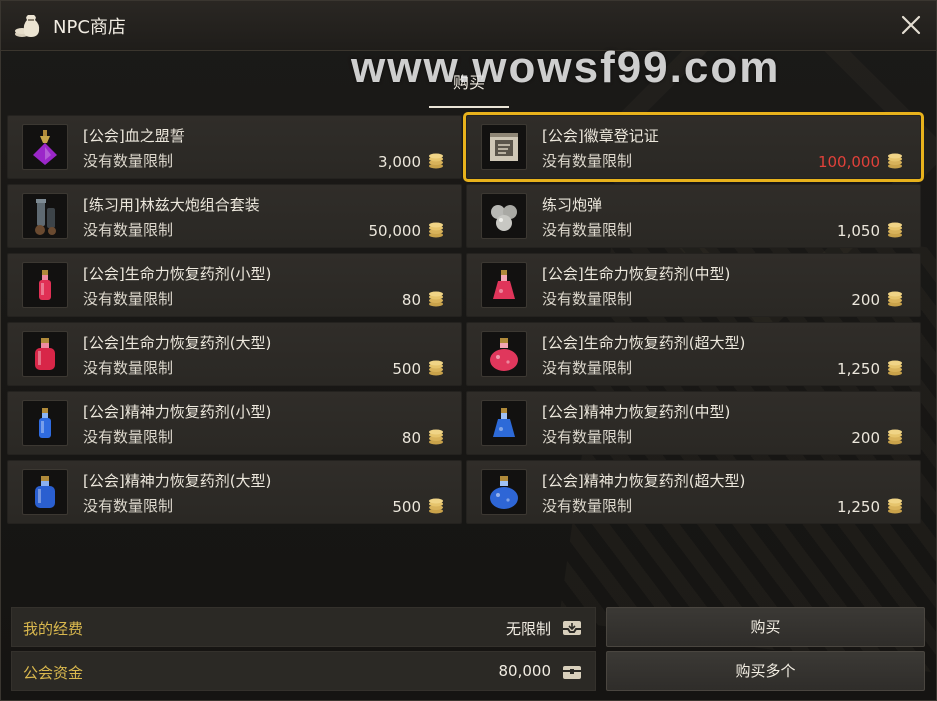 This screenshot has height=701, width=937. Describe the element at coordinates (528, 629) in the screenshot. I see `funds-value: 无限制` at that location.